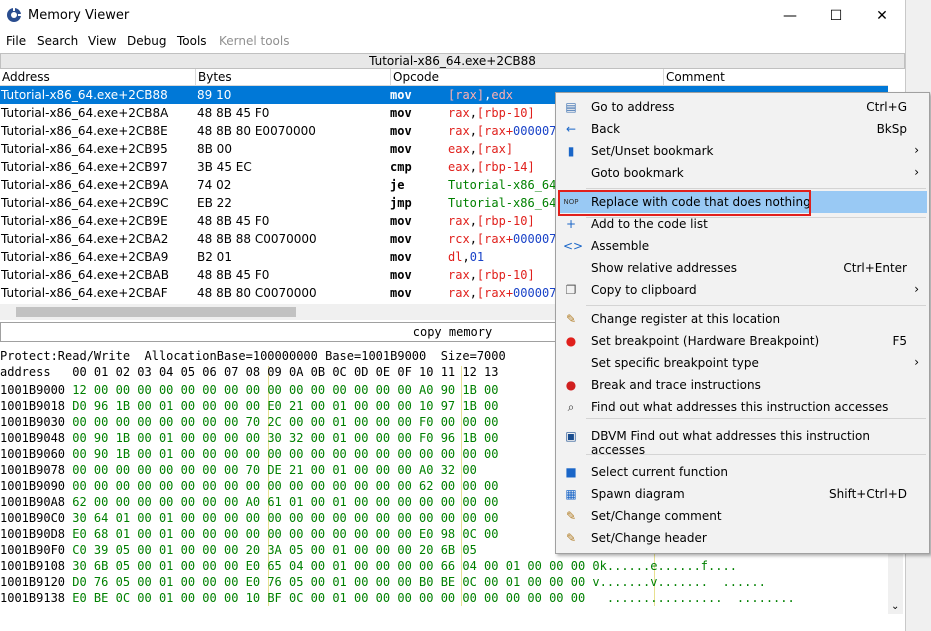 The width and height of the screenshot is (931, 631). What do you see at coordinates (254, 41) in the screenshot?
I see `menu-kernel-tools: Kernel tools` at bounding box center [254, 41].